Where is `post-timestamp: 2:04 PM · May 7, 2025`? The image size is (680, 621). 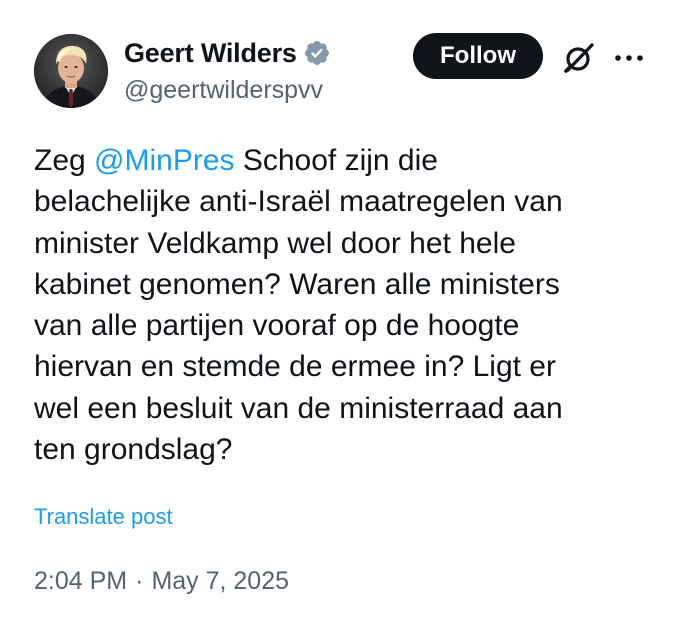
post-timestamp: 2:04 PM · May 7, 2025 is located at coordinates (161, 581).